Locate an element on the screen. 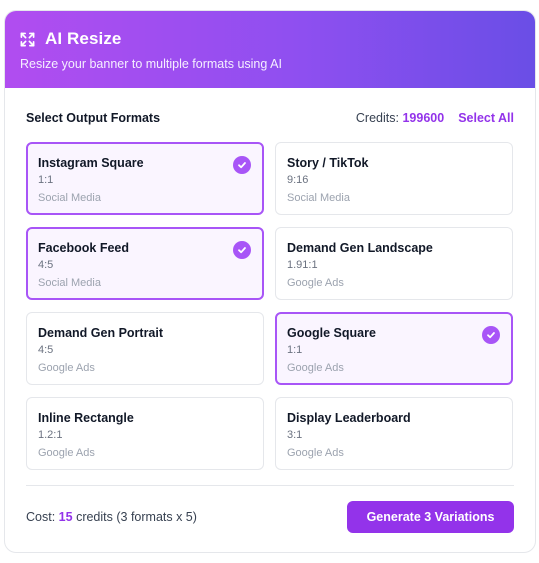  format-card: Display Leaderboard 3:1 Google Ads is located at coordinates (394, 433).